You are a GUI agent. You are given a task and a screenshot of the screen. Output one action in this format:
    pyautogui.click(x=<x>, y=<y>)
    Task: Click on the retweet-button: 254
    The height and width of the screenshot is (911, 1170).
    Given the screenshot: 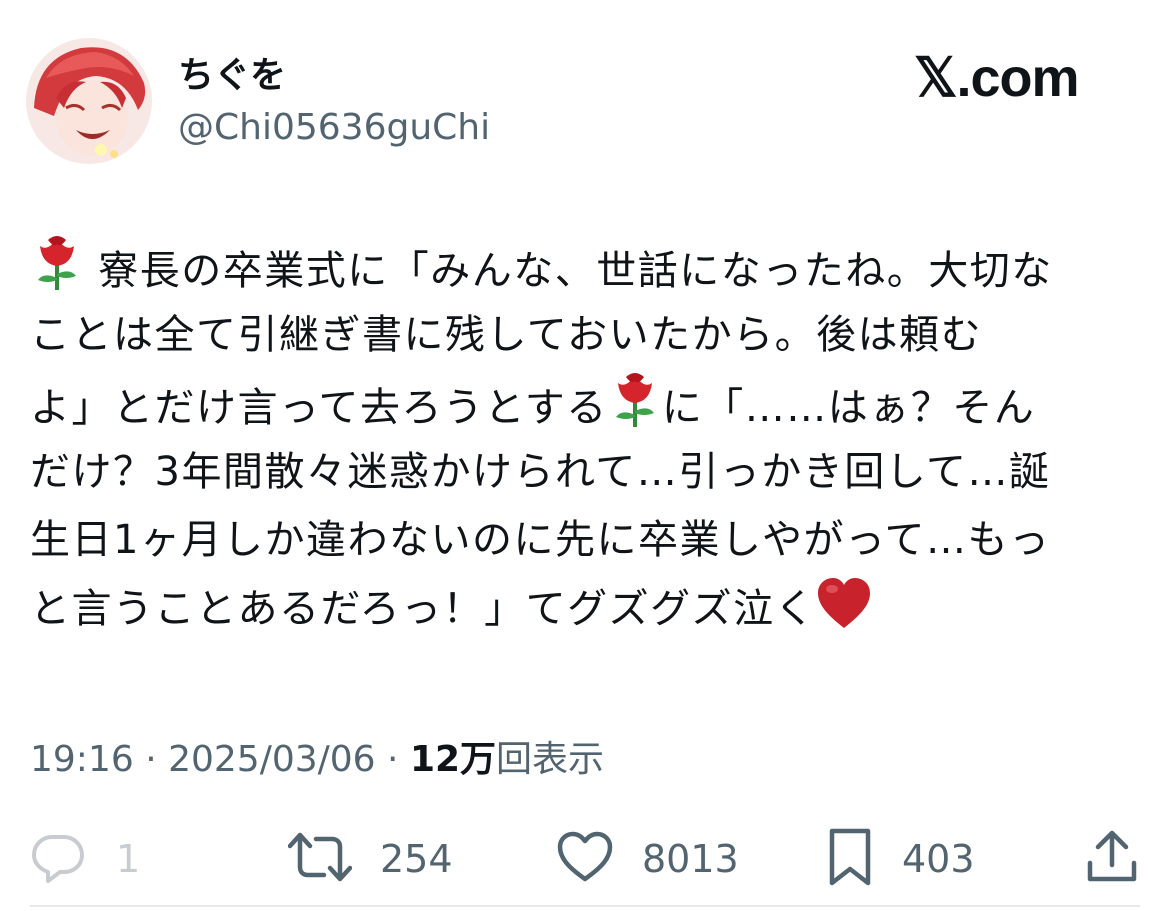 What is the action you would take?
    pyautogui.click(x=370, y=859)
    